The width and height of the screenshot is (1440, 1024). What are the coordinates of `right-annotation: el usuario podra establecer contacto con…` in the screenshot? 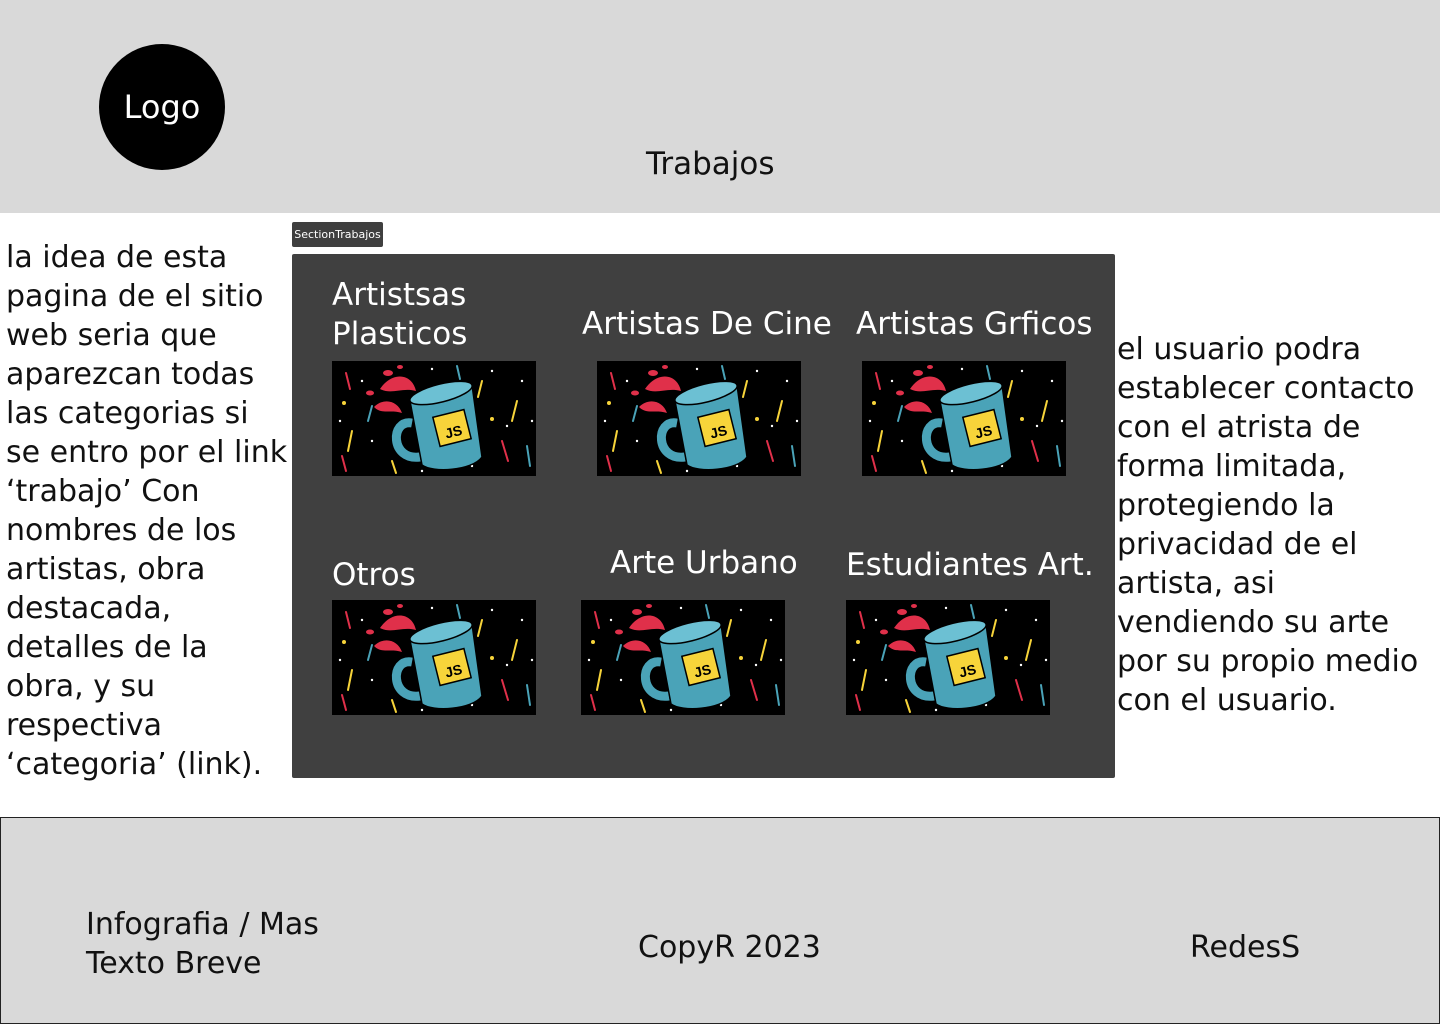 It's located at (1268, 525).